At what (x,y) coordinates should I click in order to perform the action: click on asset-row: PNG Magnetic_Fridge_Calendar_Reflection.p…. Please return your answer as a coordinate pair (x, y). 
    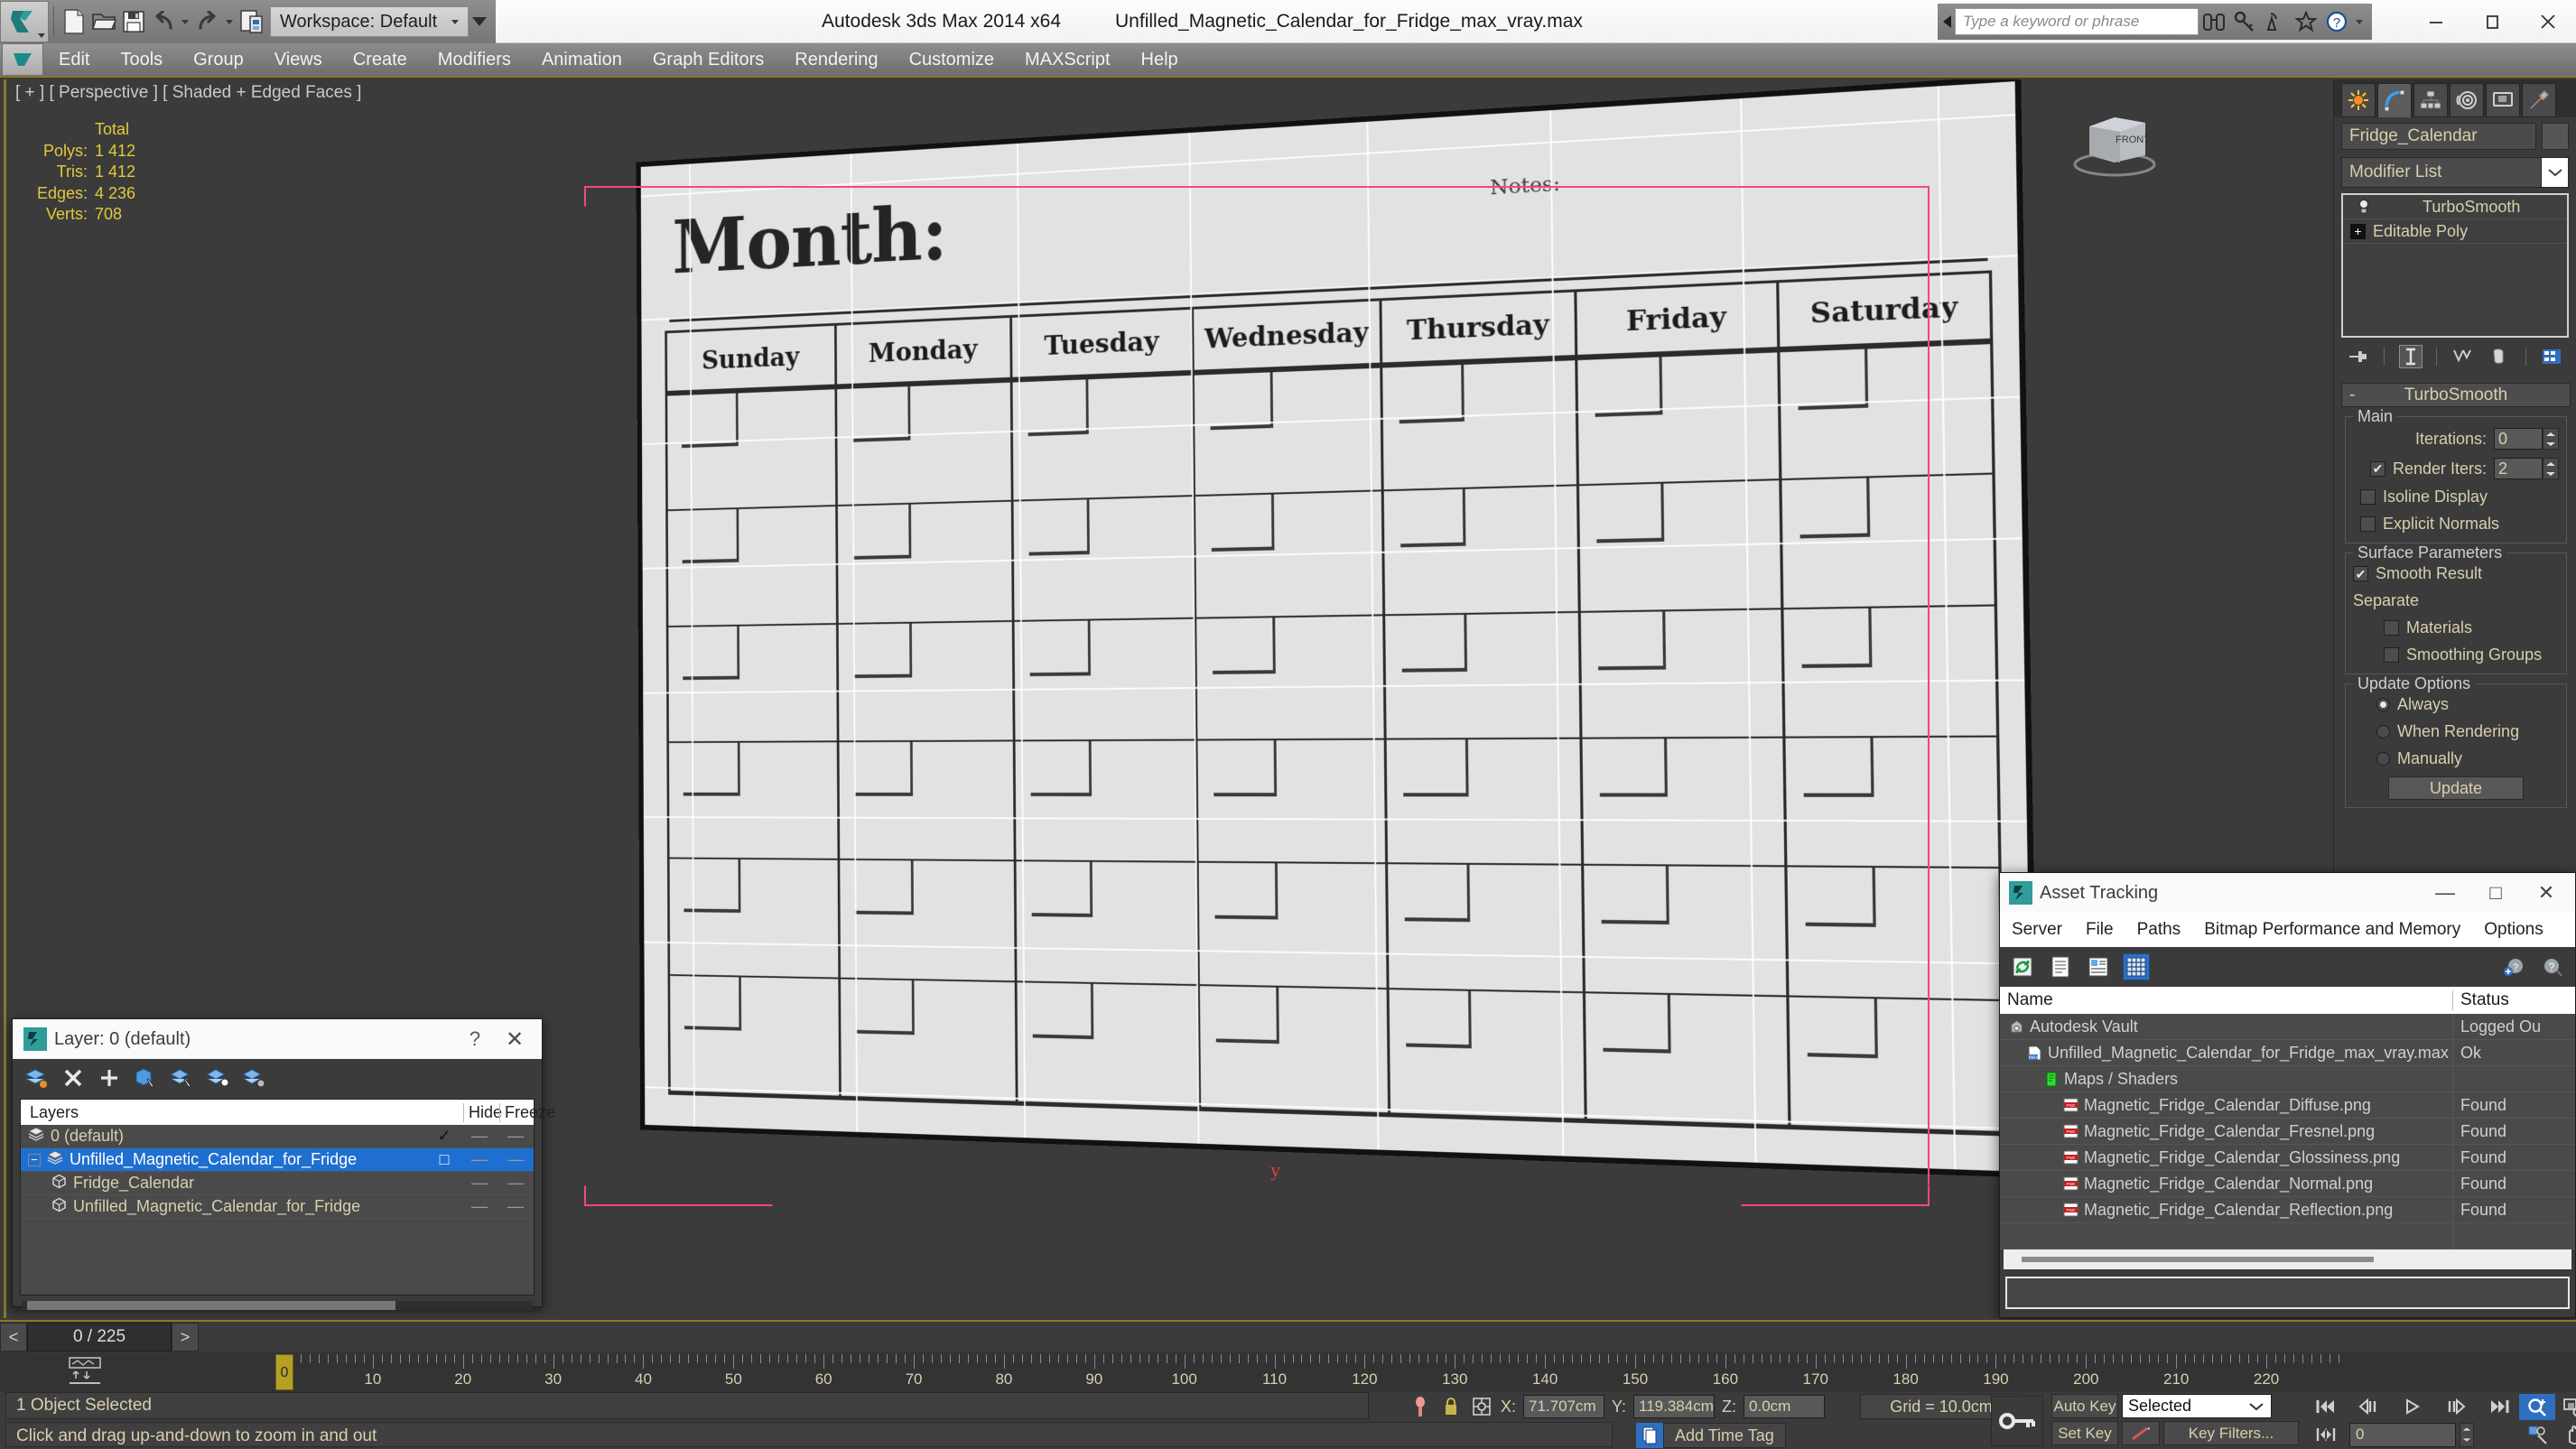
    Looking at the image, I should click on (2287, 1209).